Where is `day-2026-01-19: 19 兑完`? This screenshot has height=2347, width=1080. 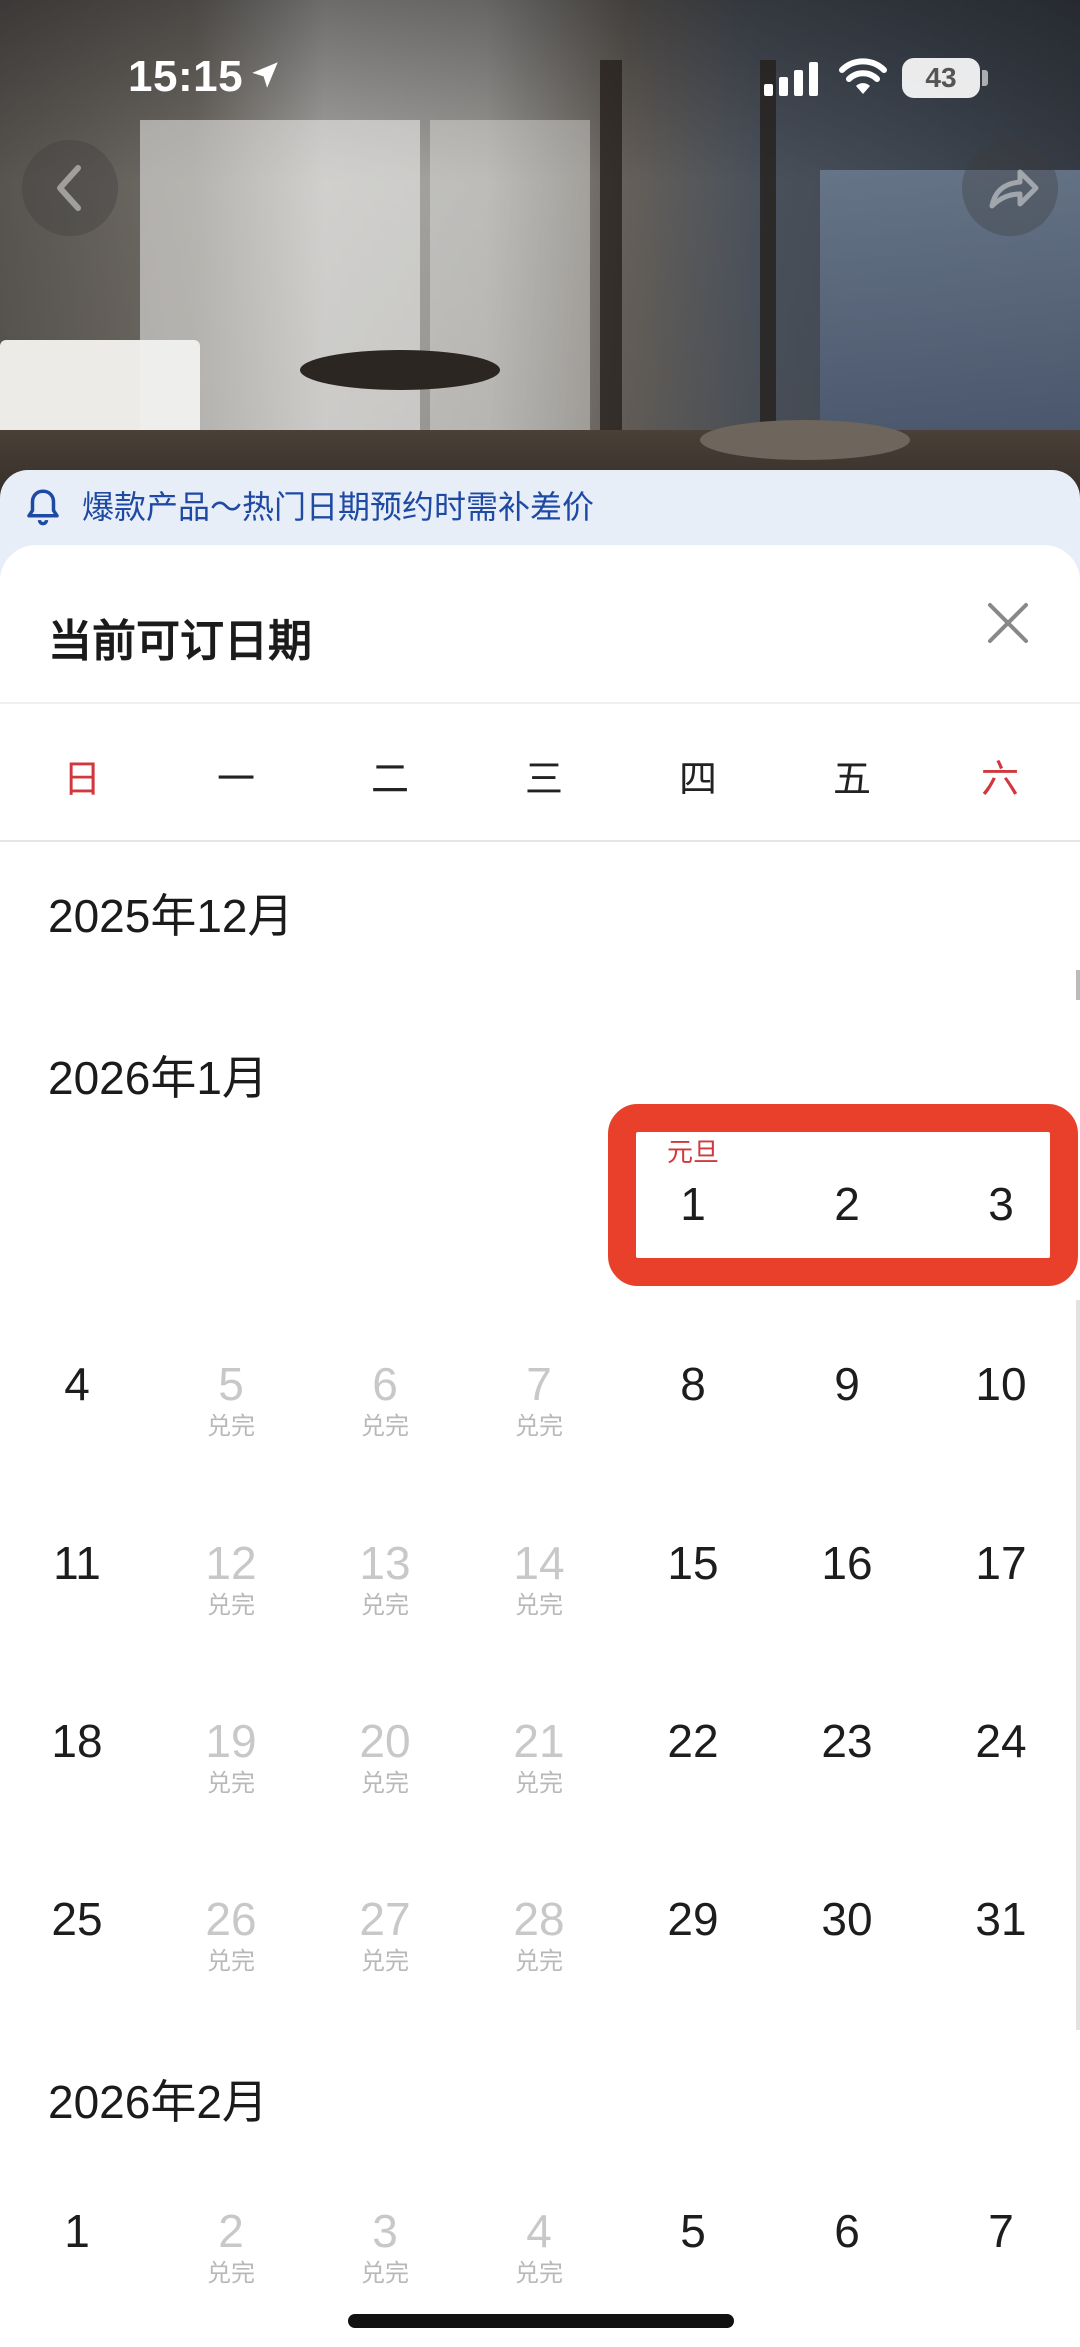 day-2026-01-19: 19 兑完 is located at coordinates (231, 1773).